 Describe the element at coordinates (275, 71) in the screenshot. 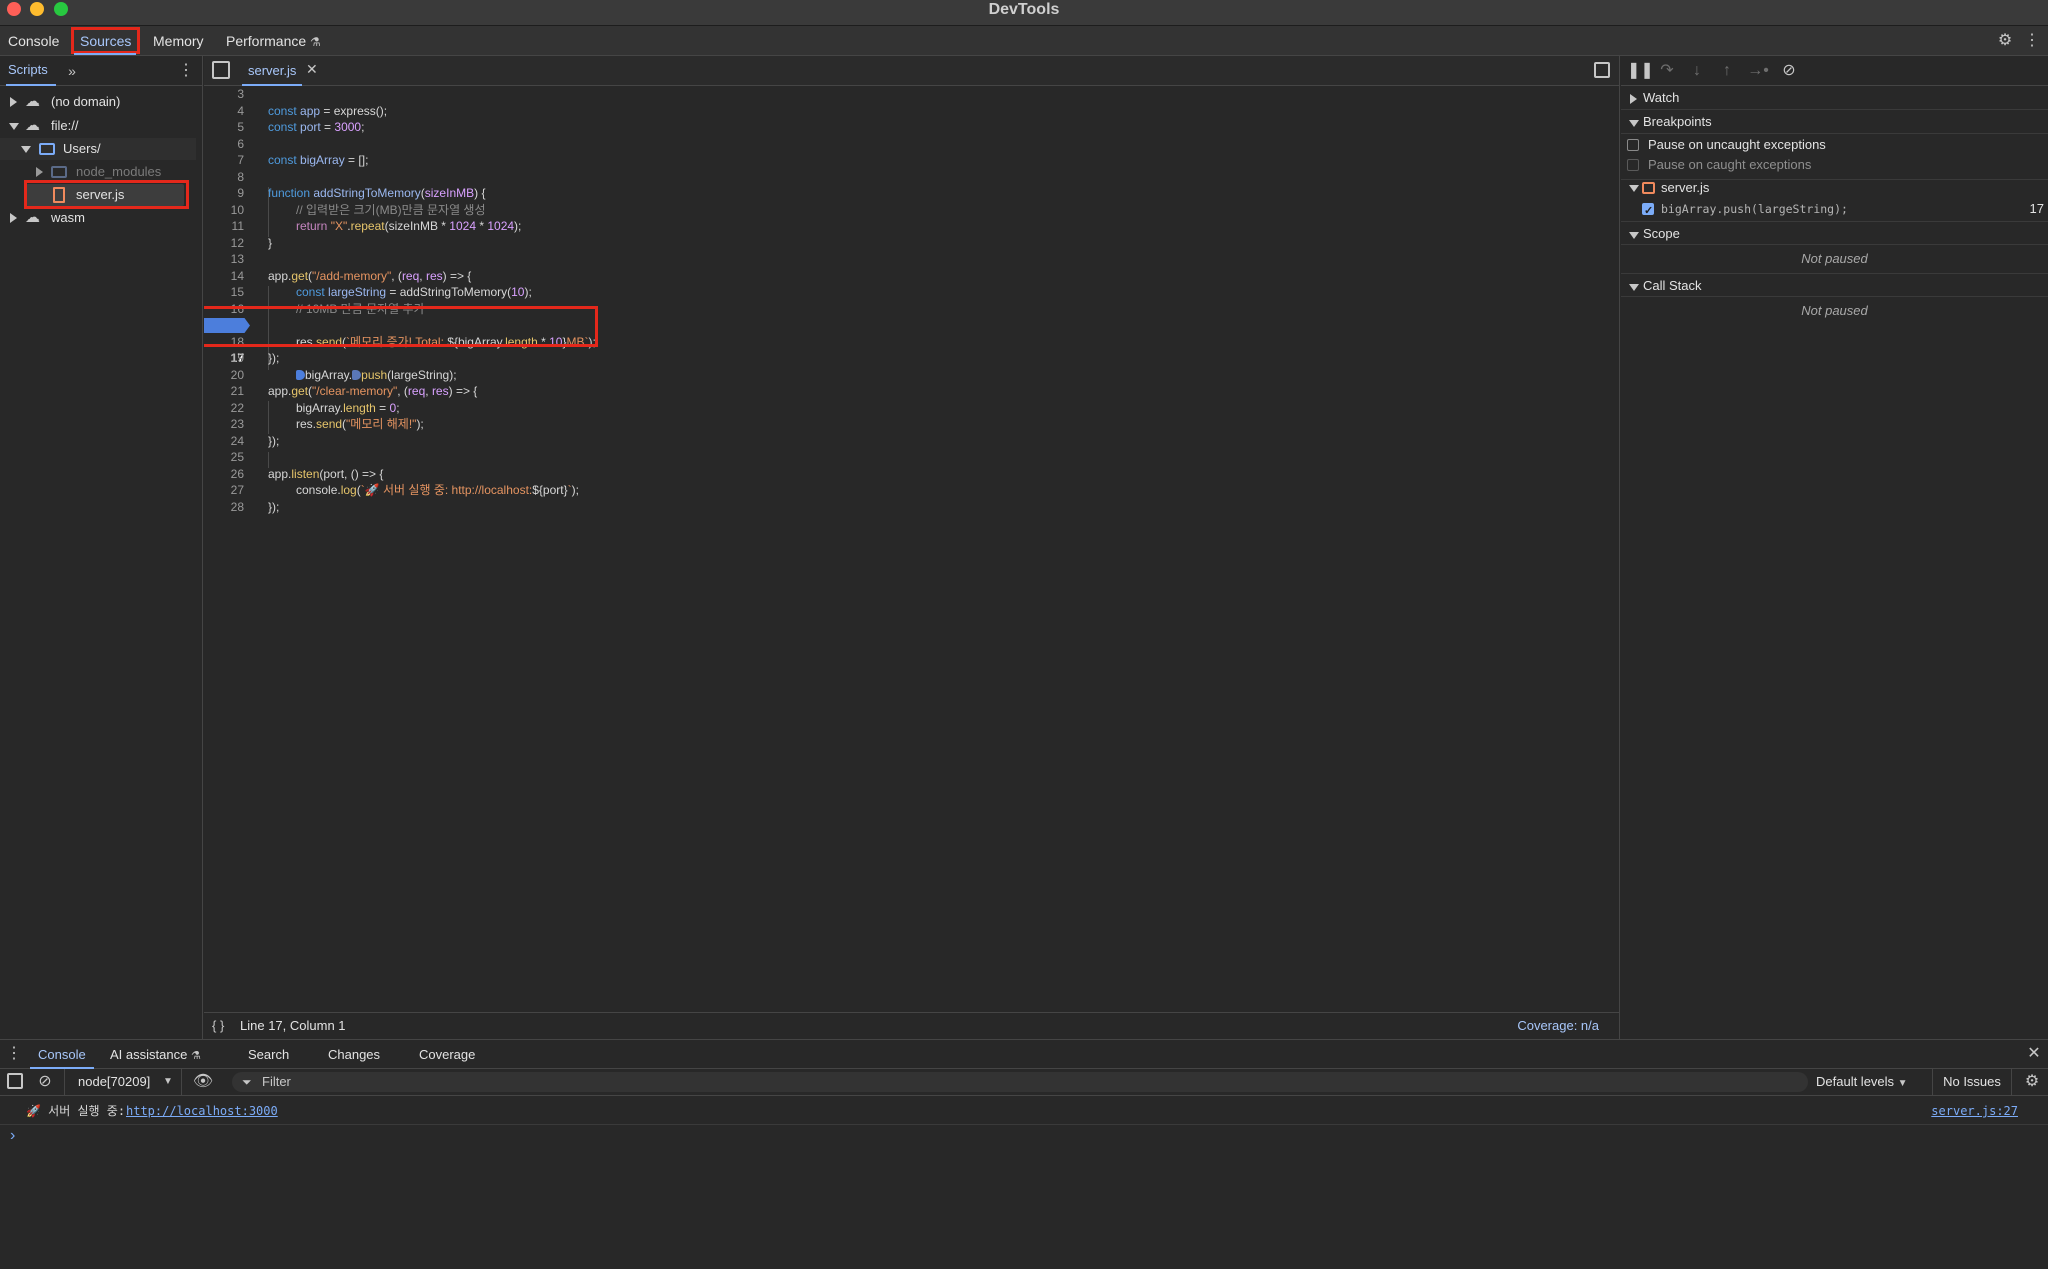

I see `editor-tab-server-js: server.js ✕` at that location.